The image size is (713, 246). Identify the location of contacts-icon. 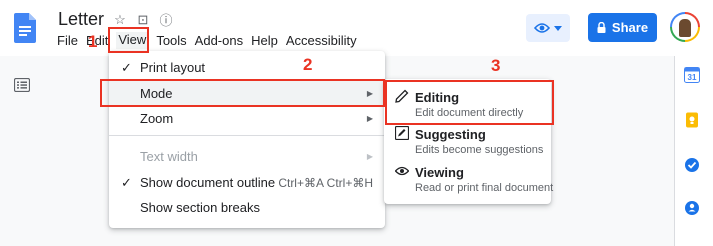
(692, 208).